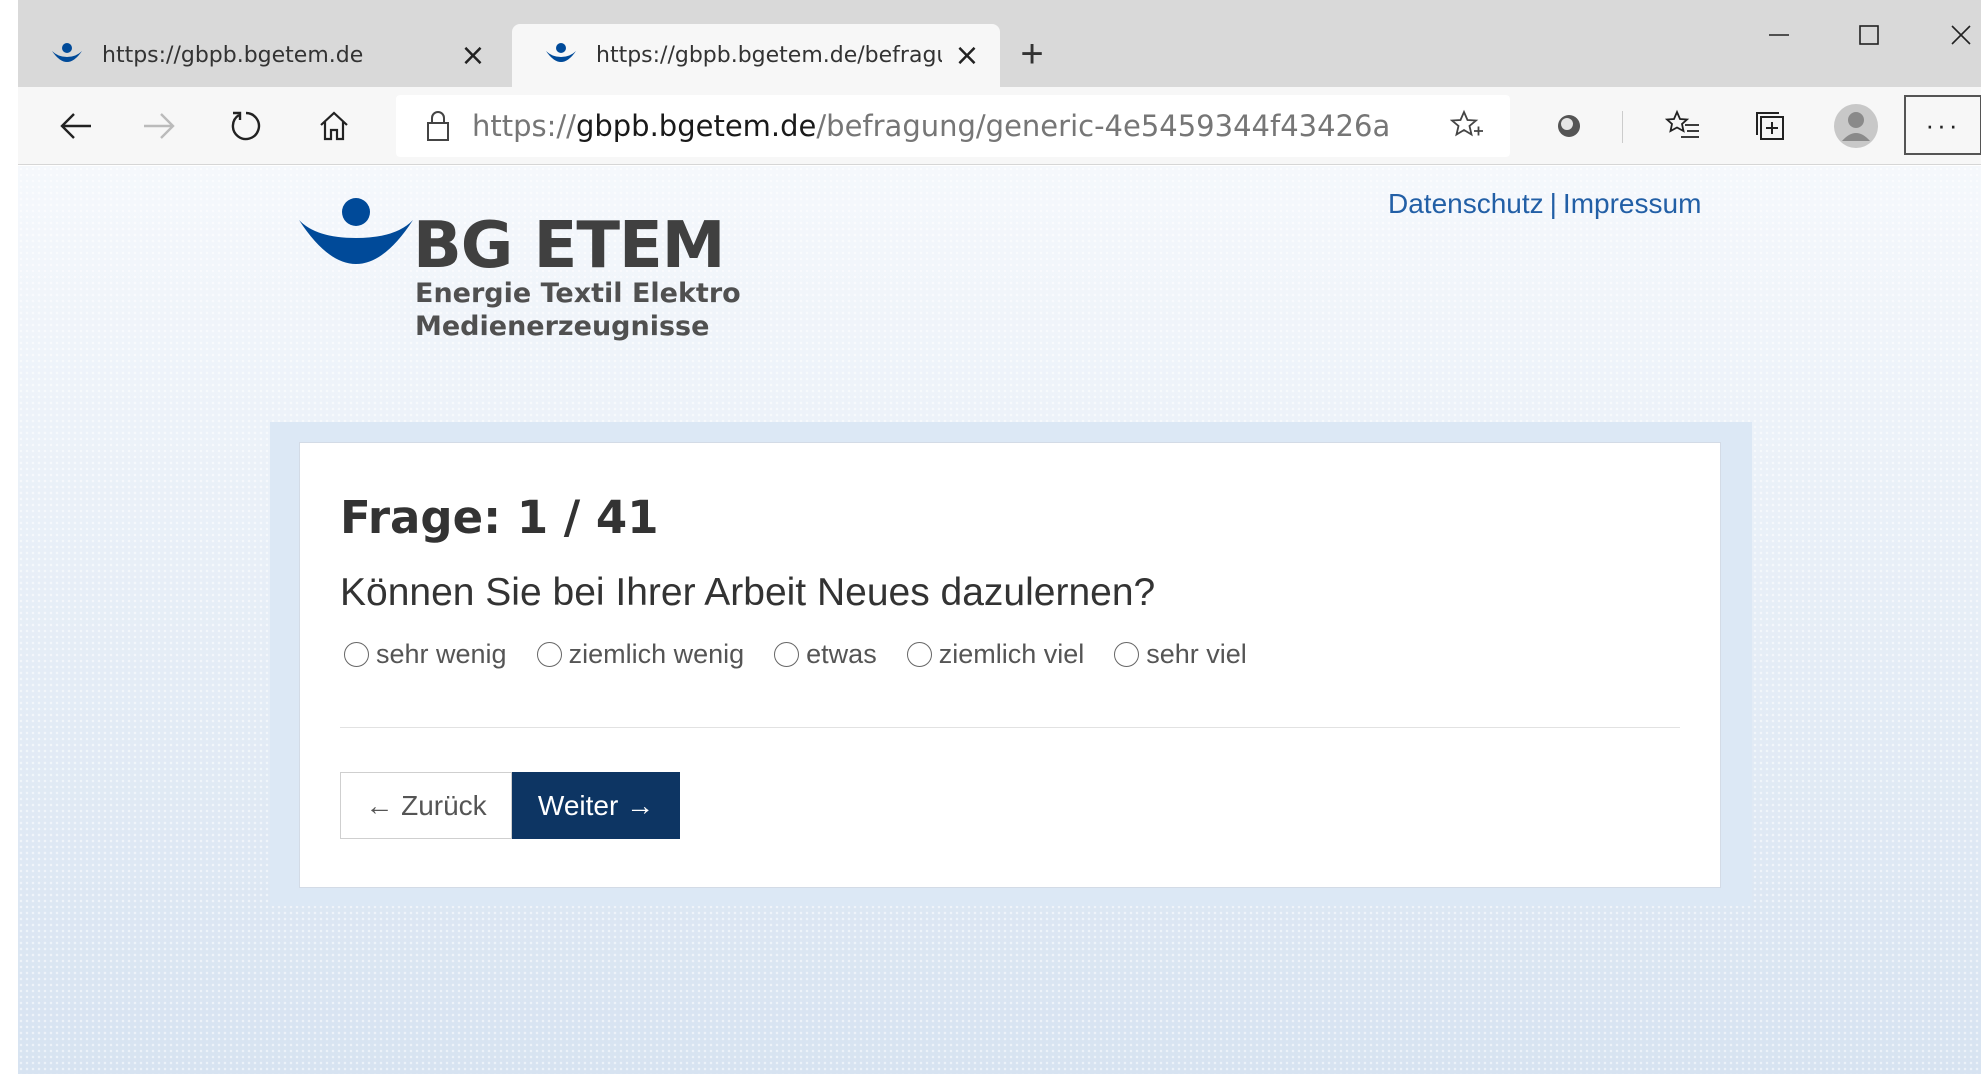 The height and width of the screenshot is (1074, 1981). I want to click on header-links: Datenschutz | Impressum, so click(1544, 204).